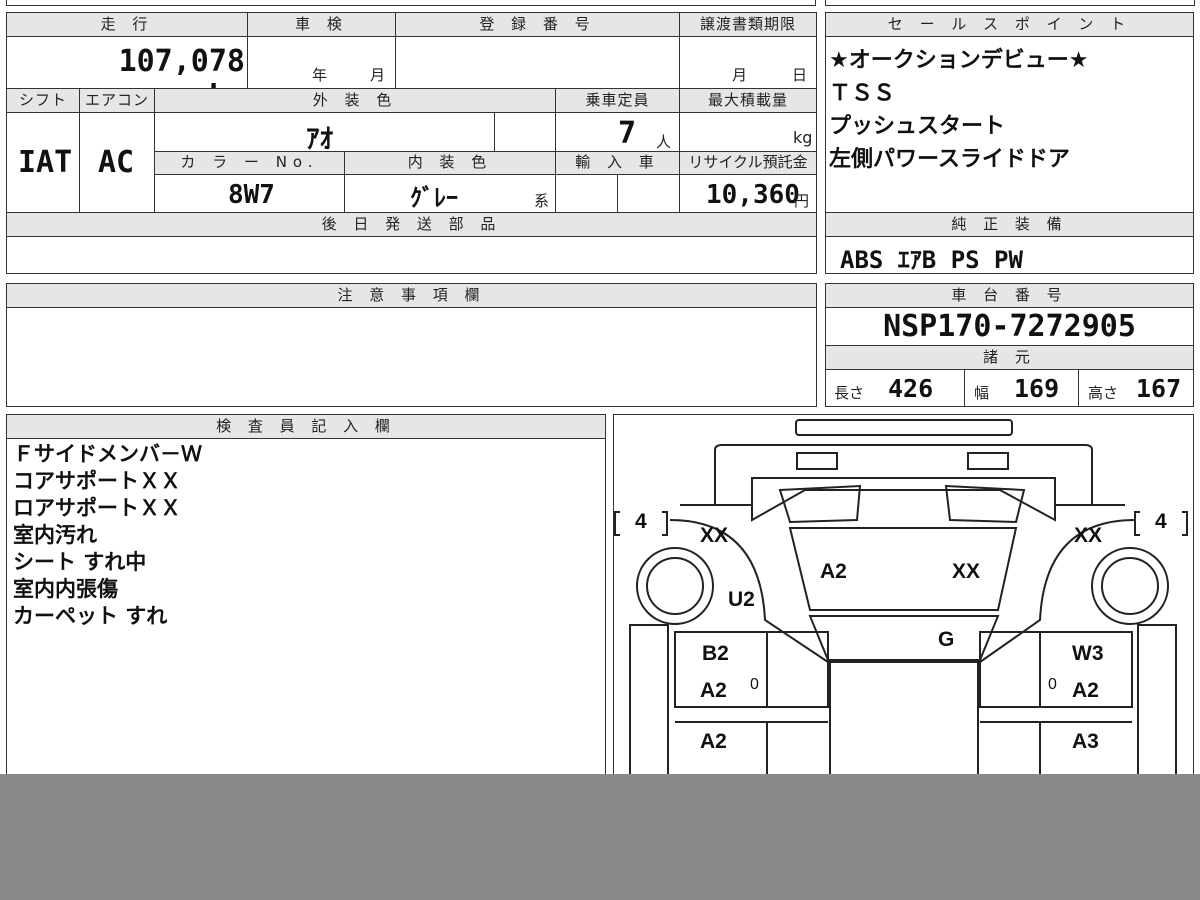 This screenshot has width=1200, height=900. What do you see at coordinates (127, 25) in the screenshot?
I see `mileage-header: 走 行` at bounding box center [127, 25].